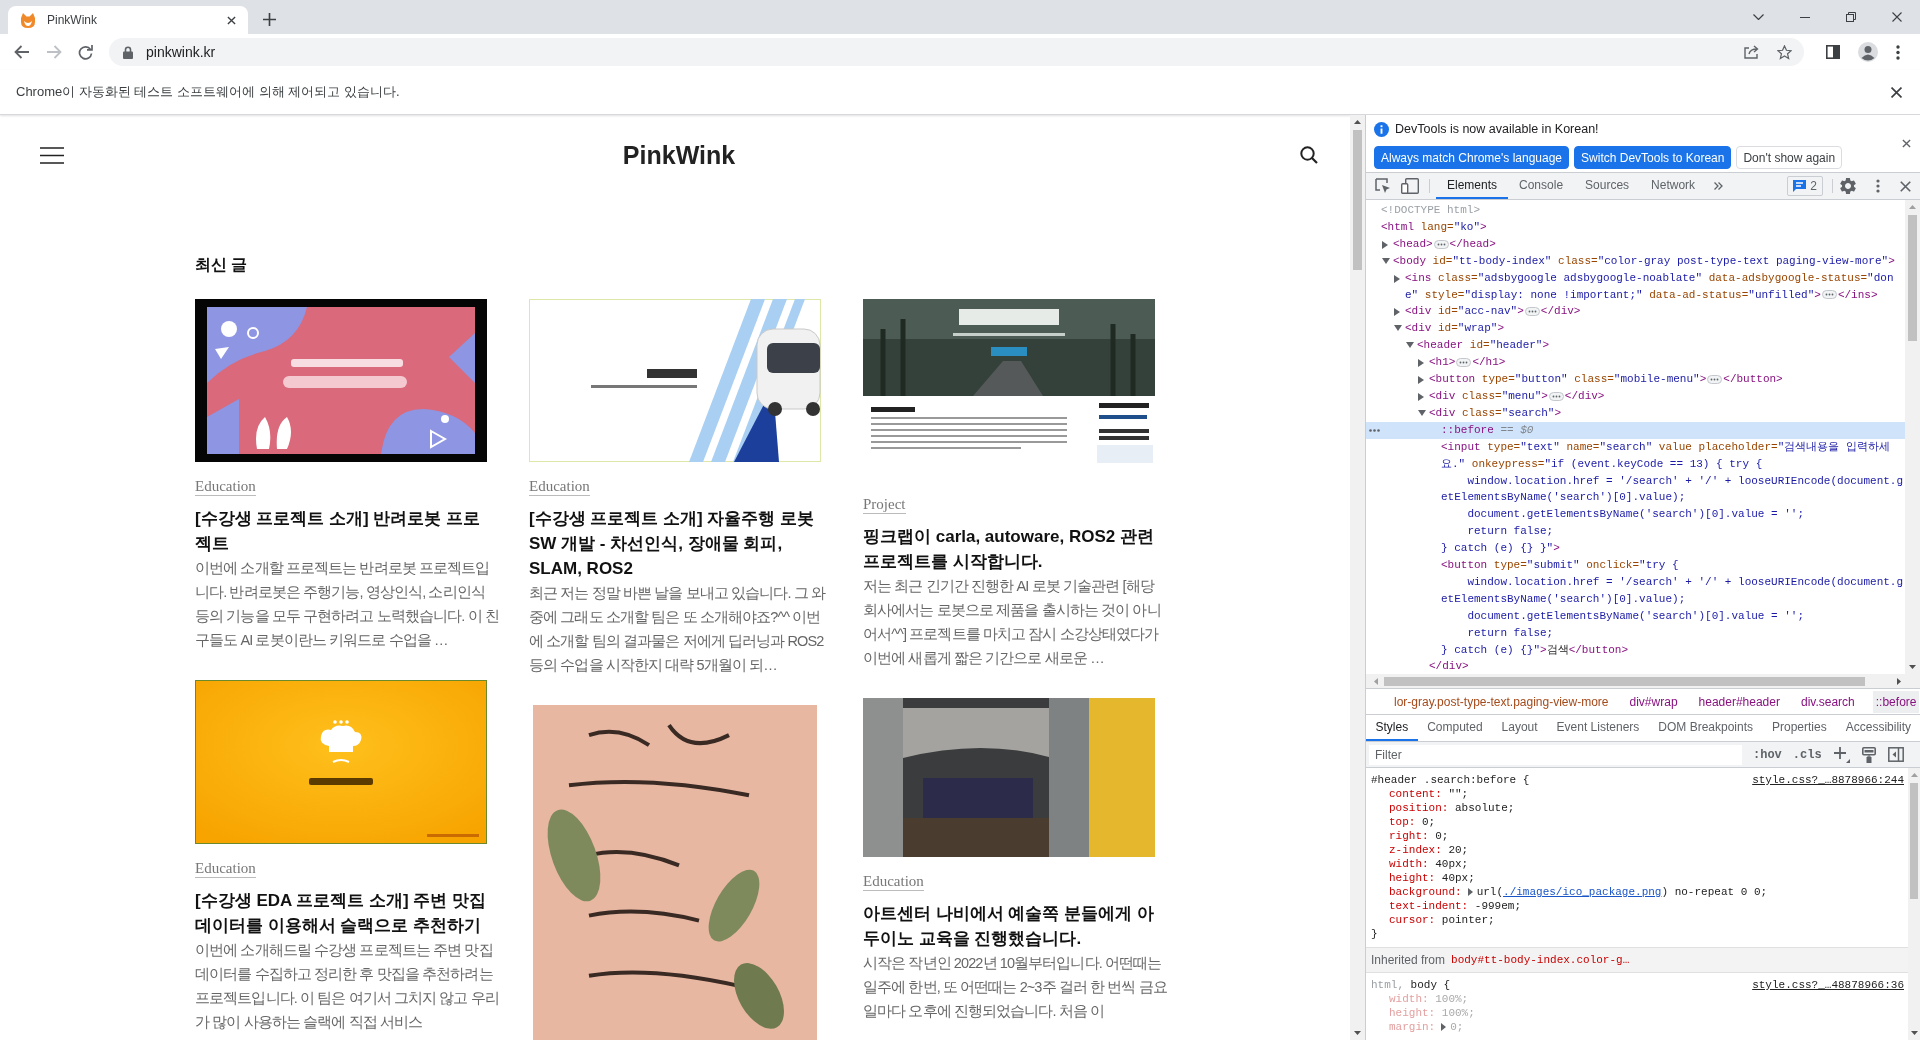  What do you see at coordinates (1472, 157) in the screenshot?
I see `notice-button: Always match Chrome's language` at bounding box center [1472, 157].